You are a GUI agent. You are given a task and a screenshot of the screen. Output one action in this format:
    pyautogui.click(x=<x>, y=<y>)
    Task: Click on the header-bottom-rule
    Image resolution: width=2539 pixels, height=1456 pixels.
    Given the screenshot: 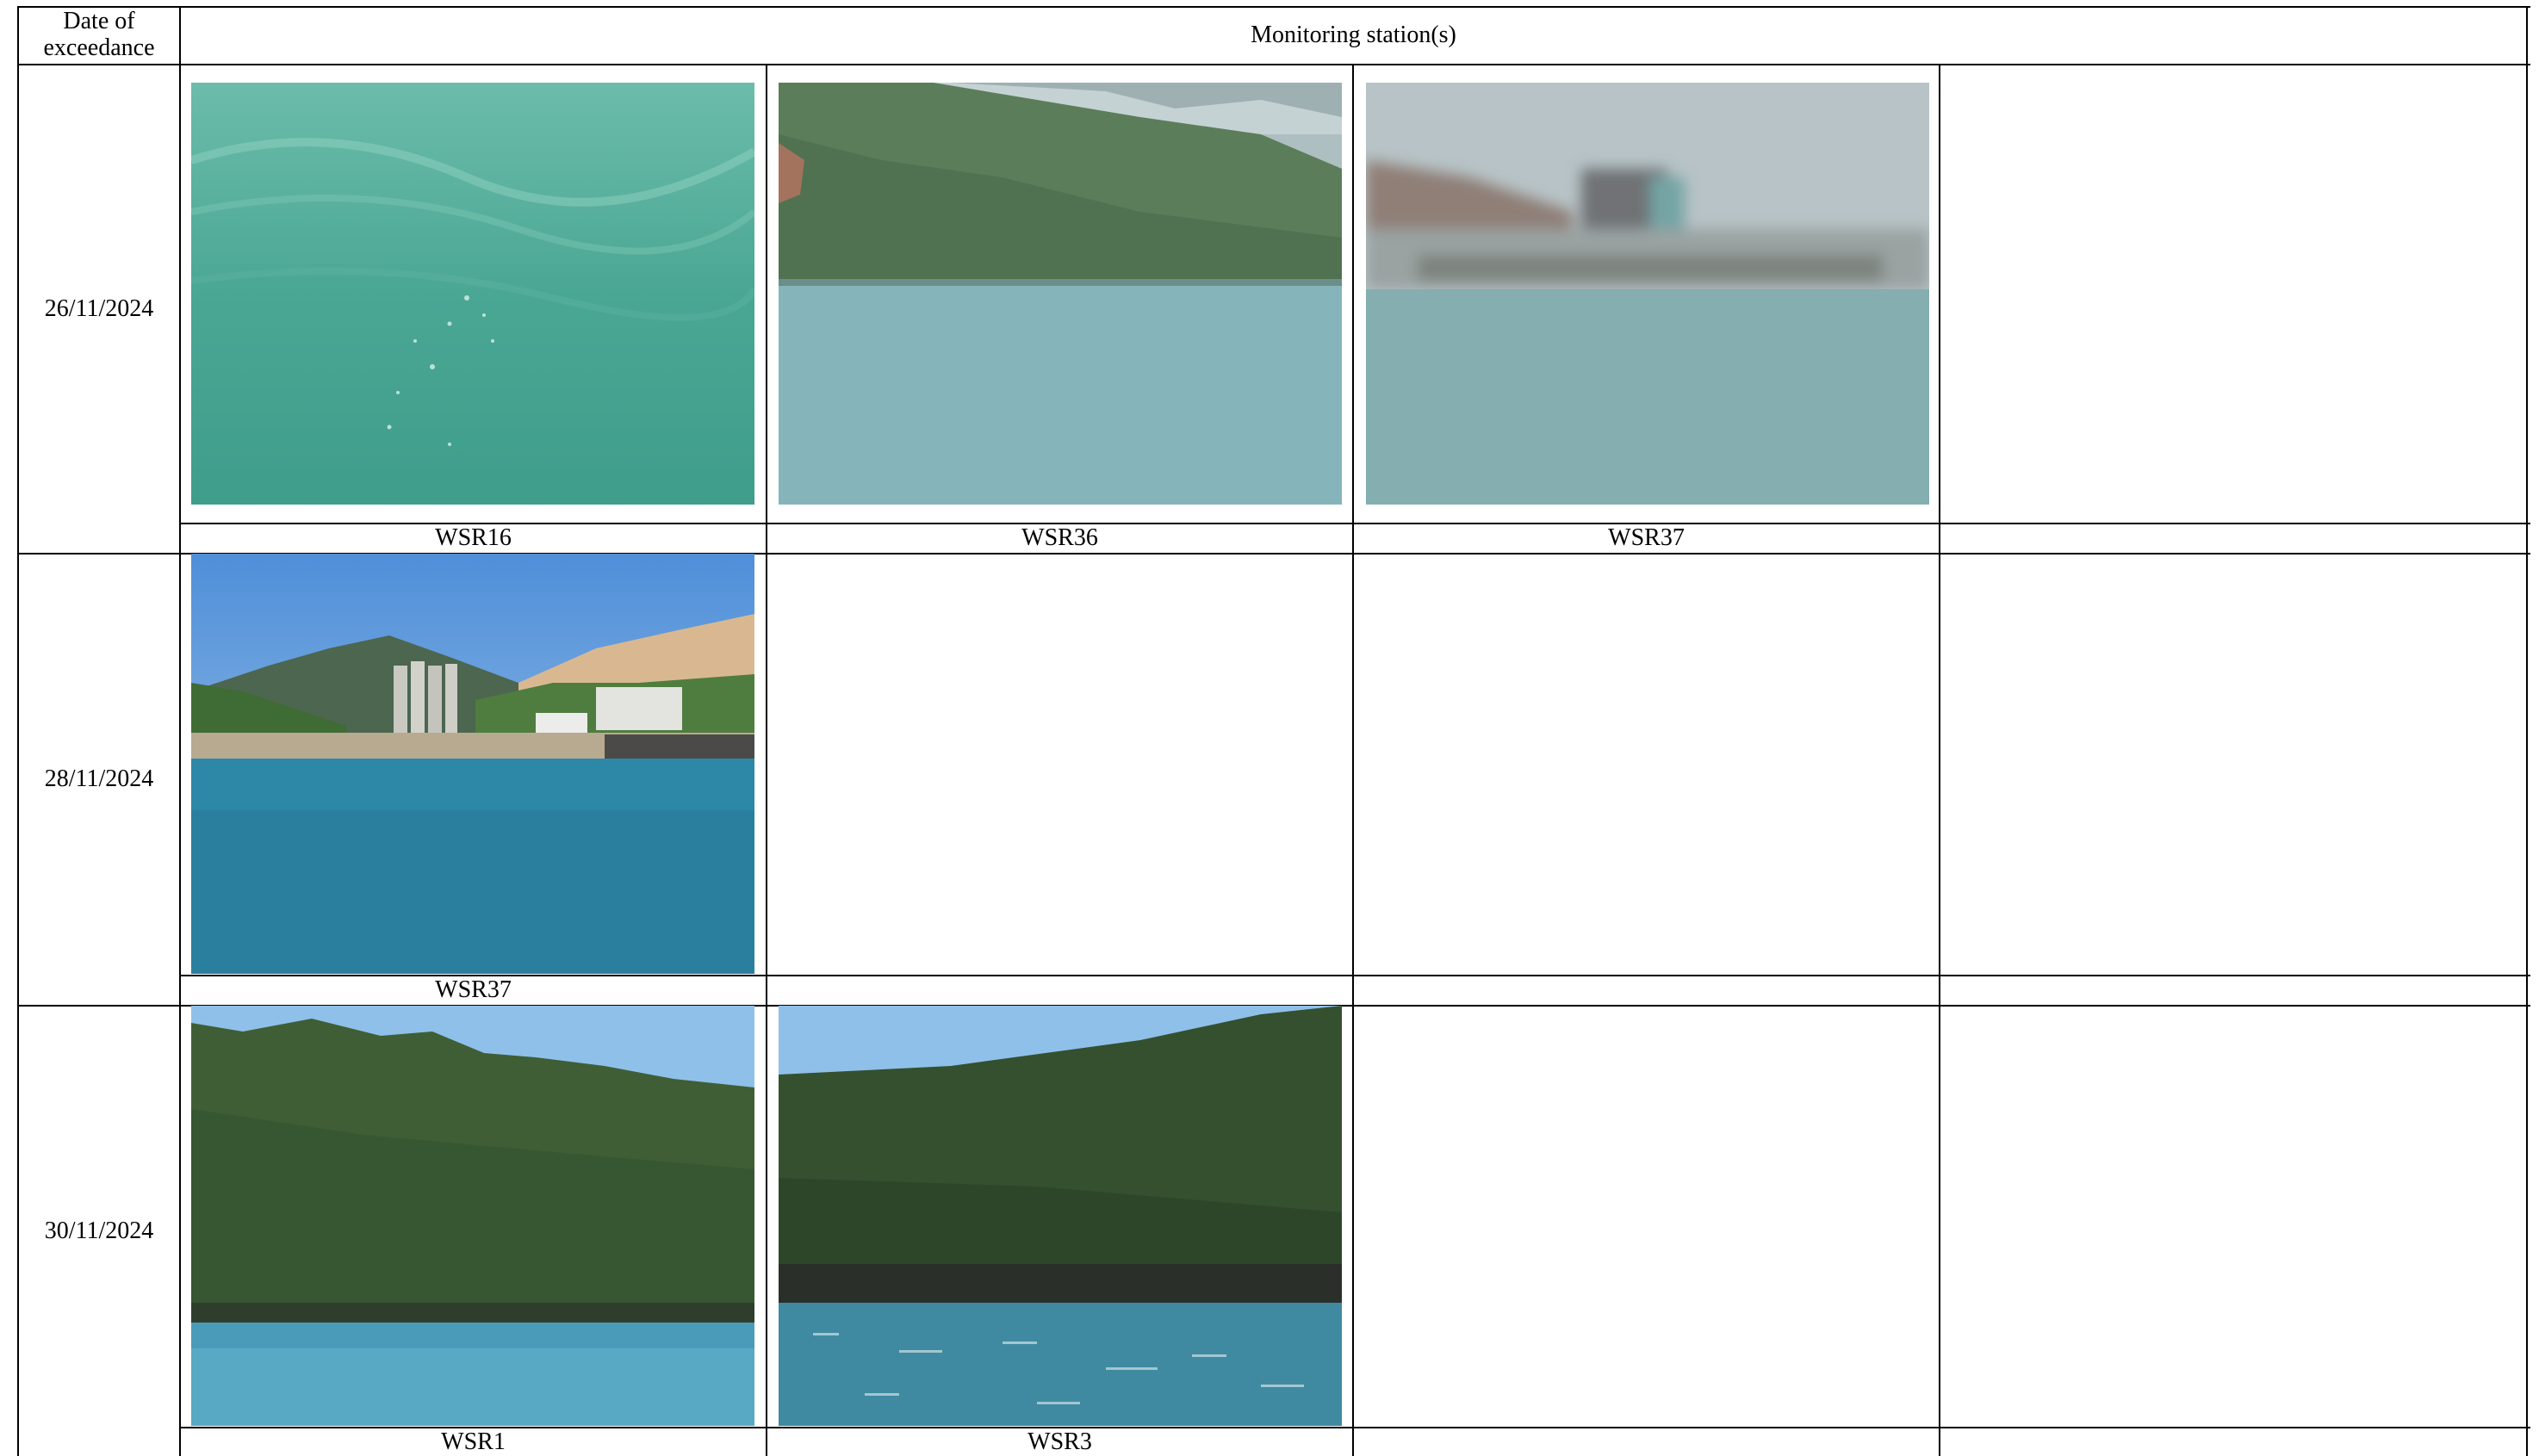 What is the action you would take?
    pyautogui.click(x=1273, y=65)
    